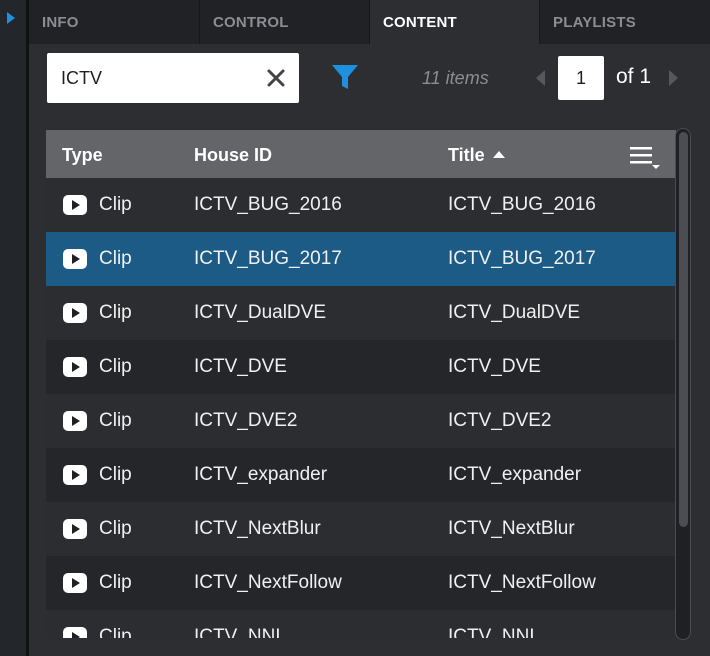 The width and height of the screenshot is (710, 656). What do you see at coordinates (625, 22) in the screenshot?
I see `tab-playlists: PLAYLISTS` at bounding box center [625, 22].